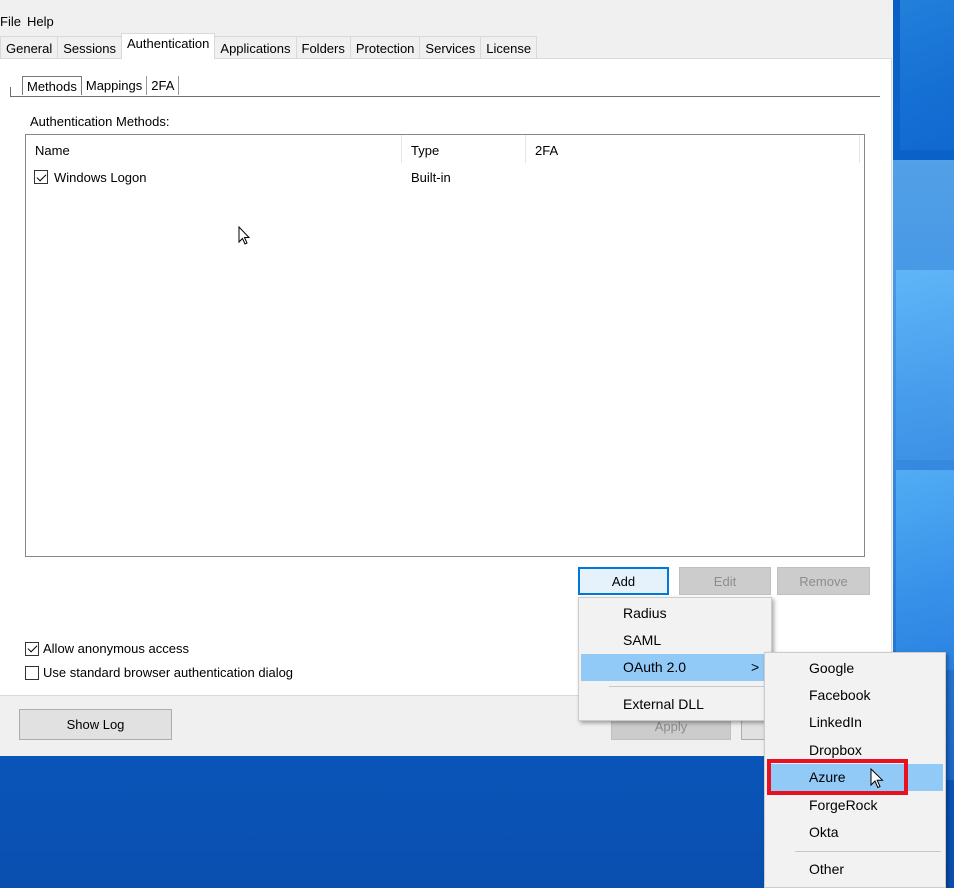  I want to click on submenu-item-okta: Okta, so click(855, 832).